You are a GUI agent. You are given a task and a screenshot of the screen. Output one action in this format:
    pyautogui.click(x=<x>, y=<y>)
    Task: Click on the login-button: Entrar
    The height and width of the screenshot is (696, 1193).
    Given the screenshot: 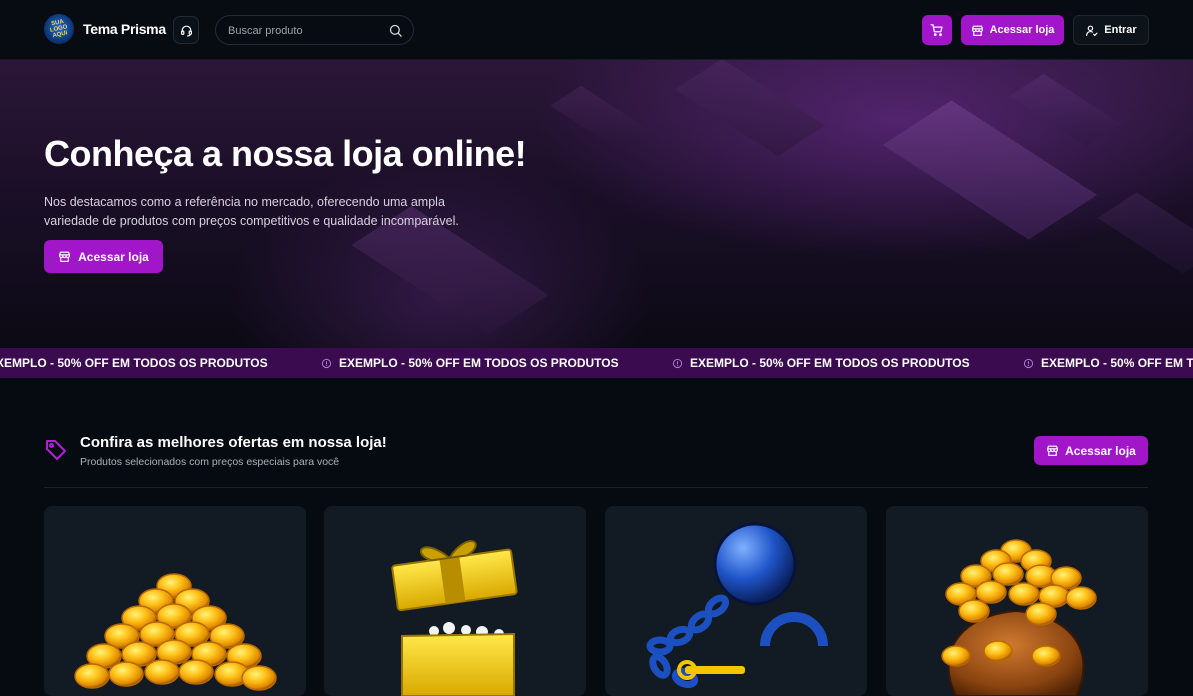 What is the action you would take?
    pyautogui.click(x=1111, y=30)
    